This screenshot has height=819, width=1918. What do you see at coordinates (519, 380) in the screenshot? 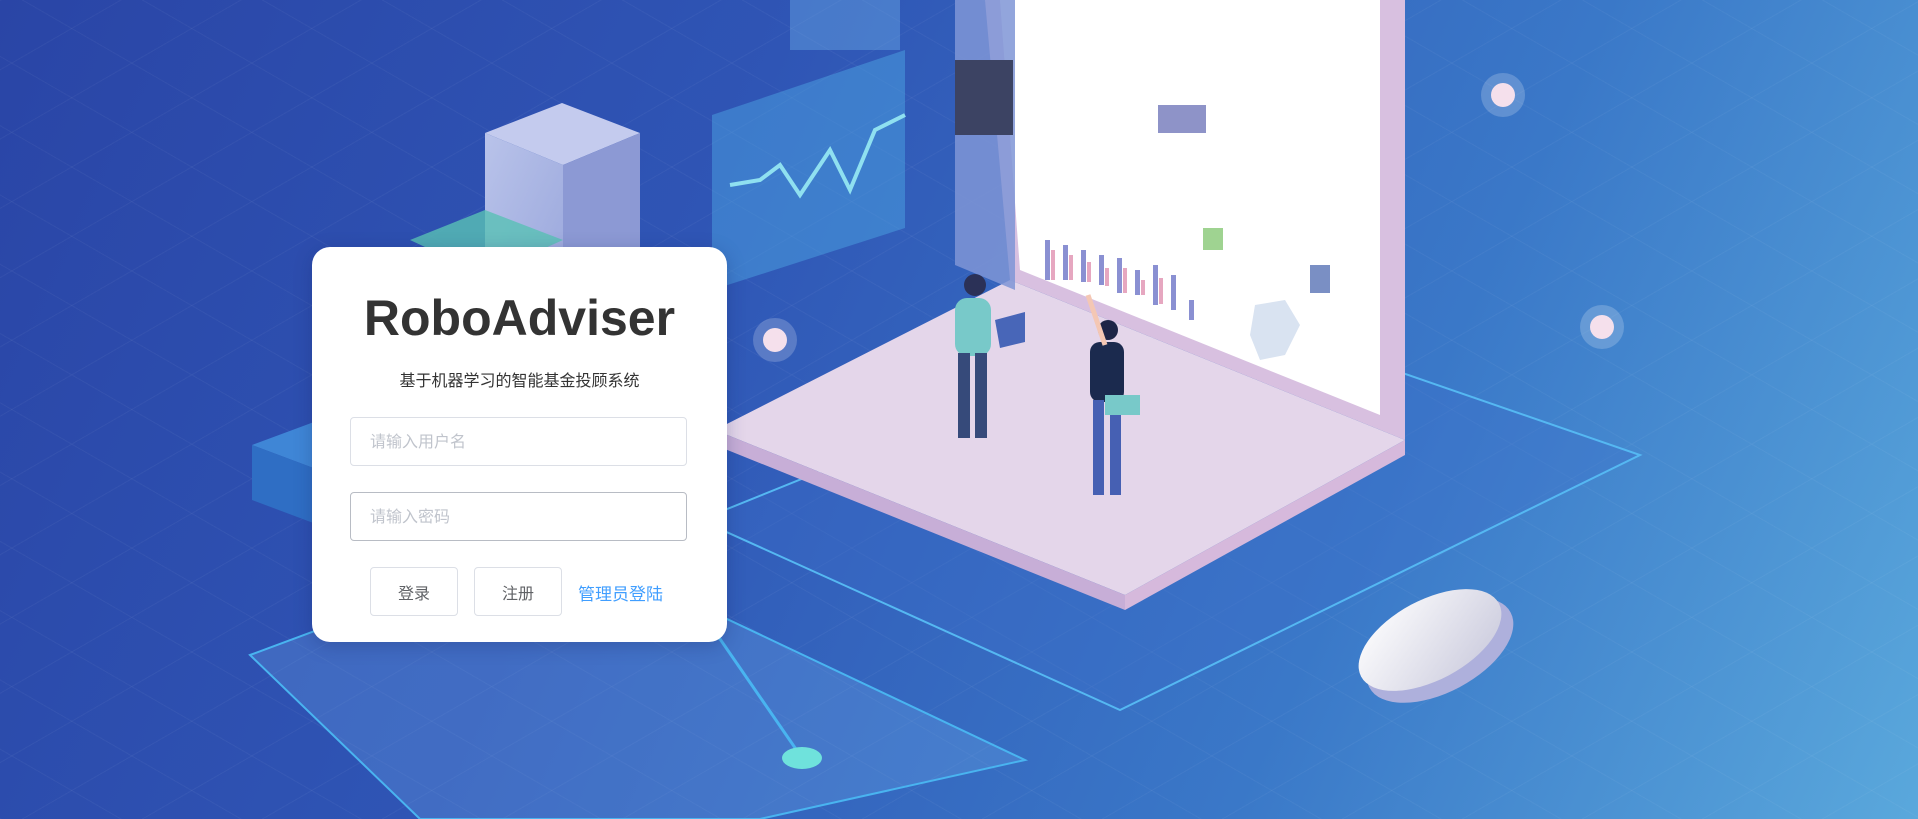
I see `app-subtitle: 基于机器学习的智能基金投顾系统` at bounding box center [519, 380].